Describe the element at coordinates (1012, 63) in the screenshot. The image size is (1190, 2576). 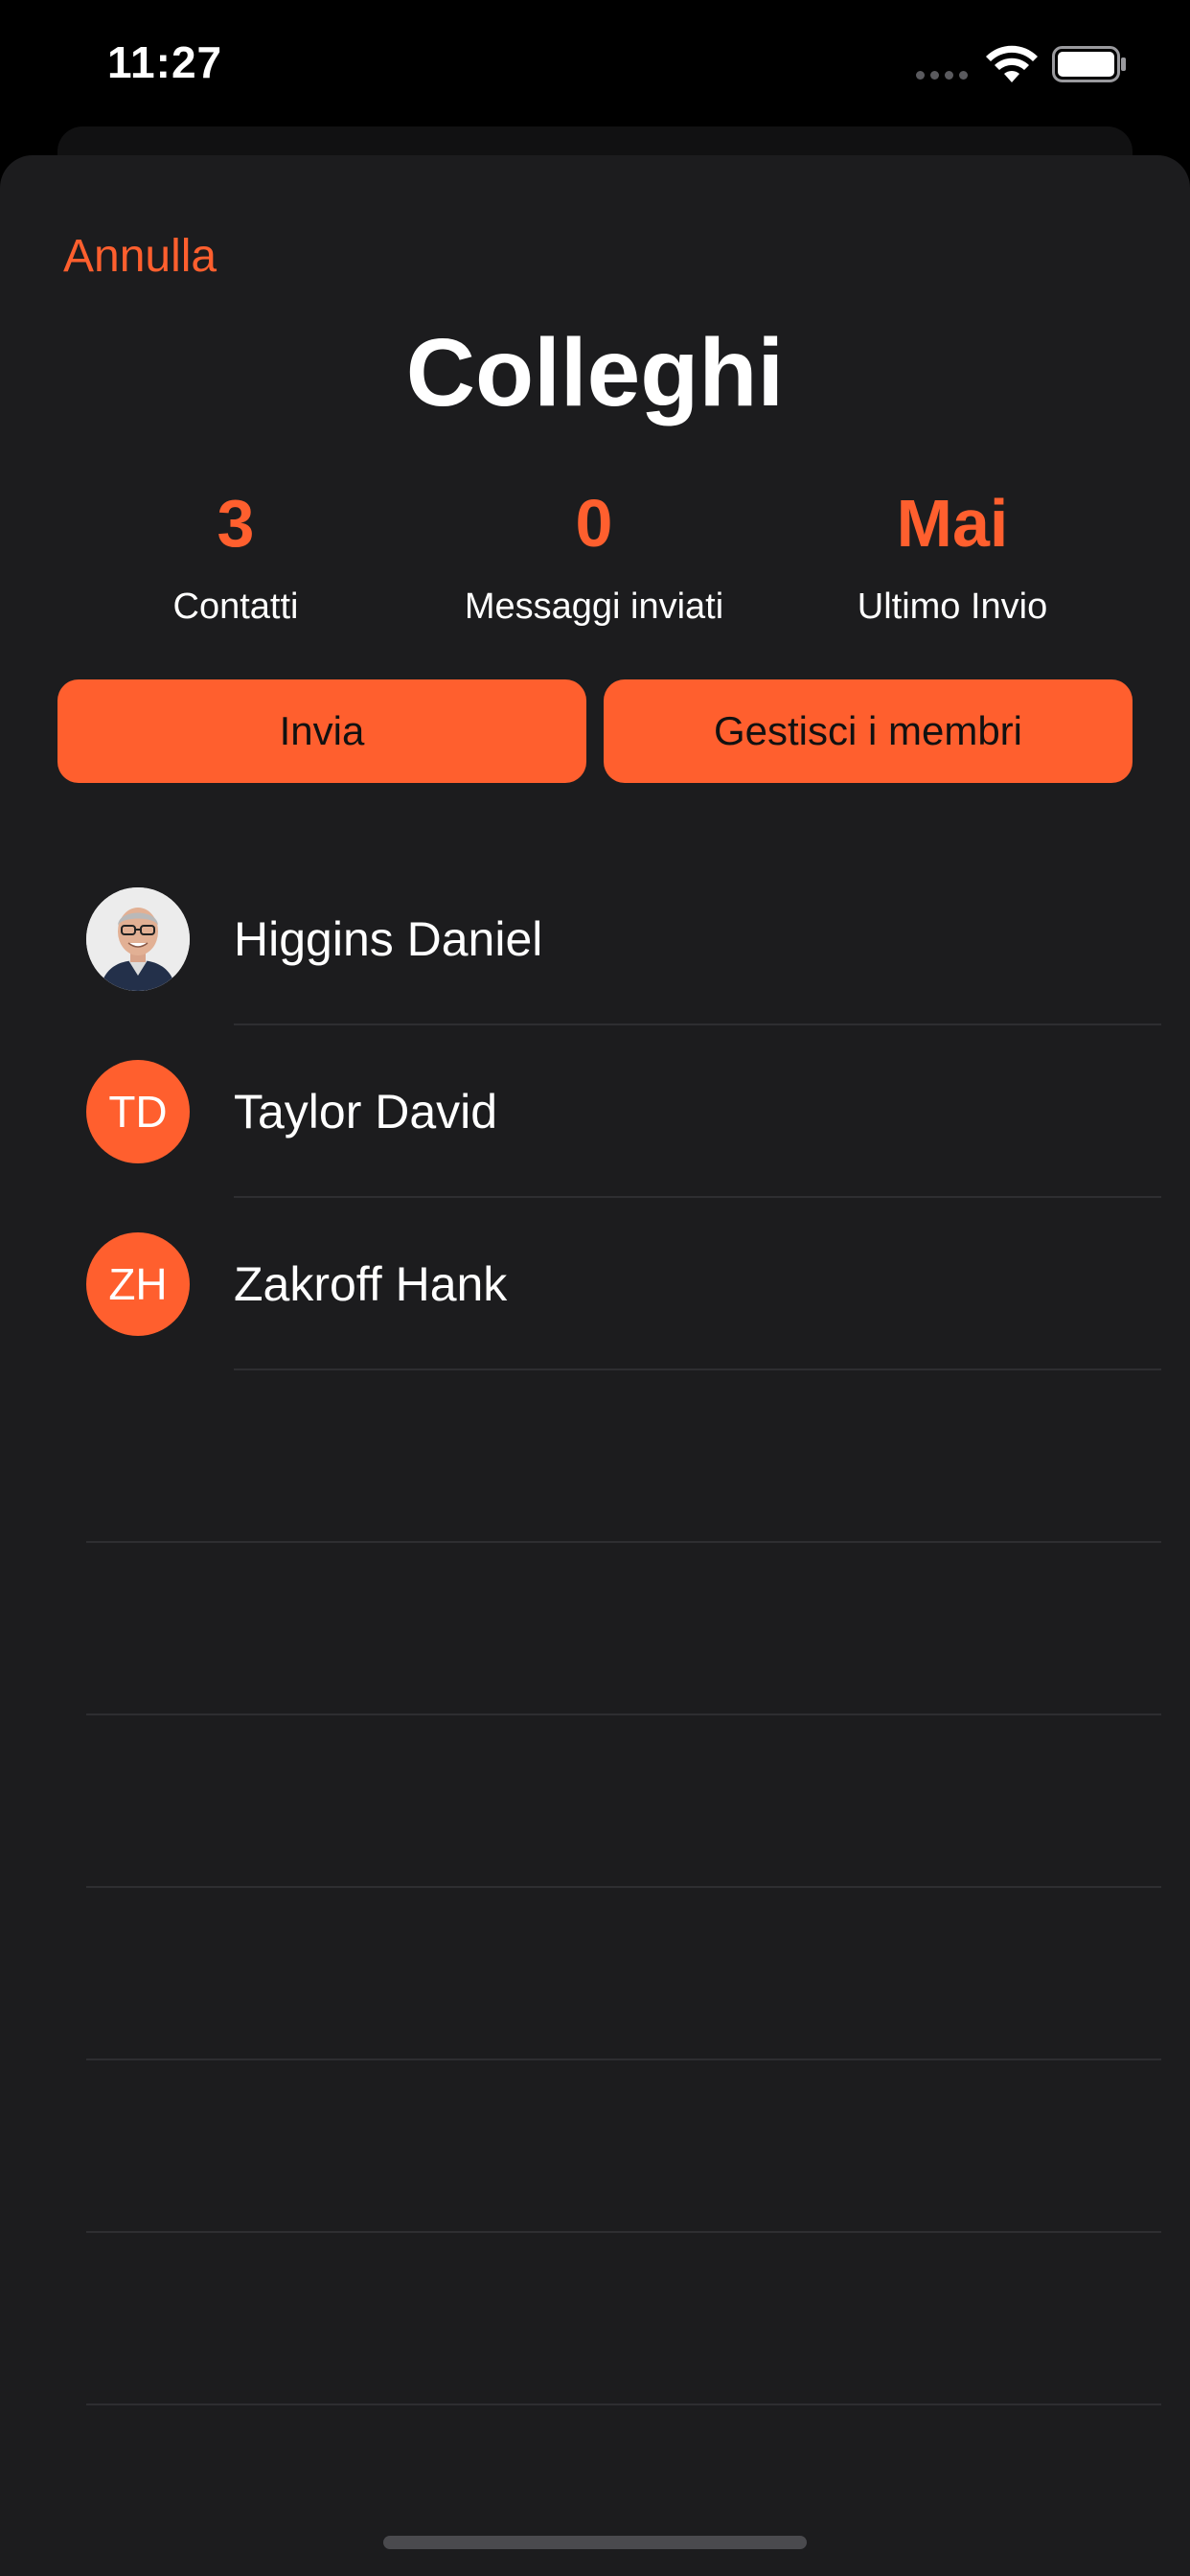
I see `wifi-icon` at that location.